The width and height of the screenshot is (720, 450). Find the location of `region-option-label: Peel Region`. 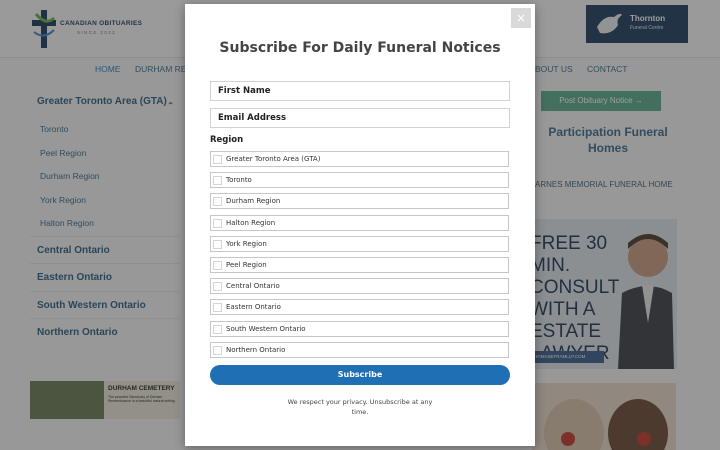

region-option-label: Peel Region is located at coordinates (246, 264).